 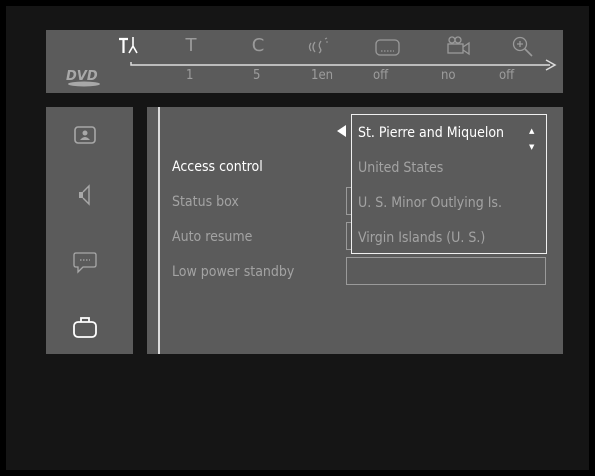 What do you see at coordinates (190, 75) in the screenshot?
I see `title-value: 1` at bounding box center [190, 75].